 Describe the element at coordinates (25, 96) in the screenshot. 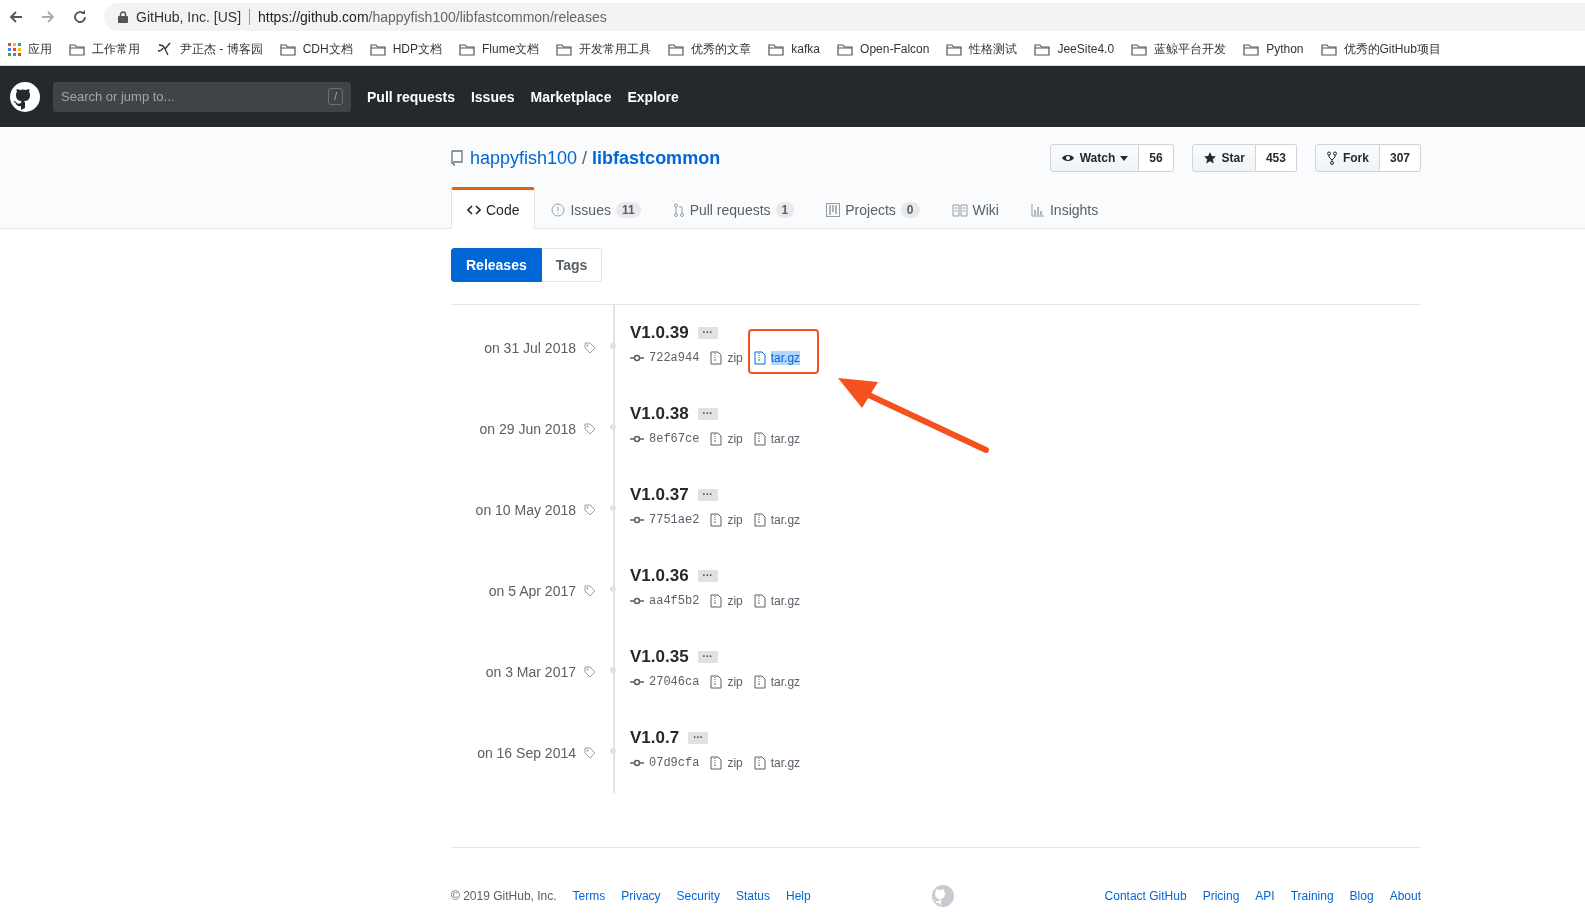

I see `github-logo-icon` at that location.